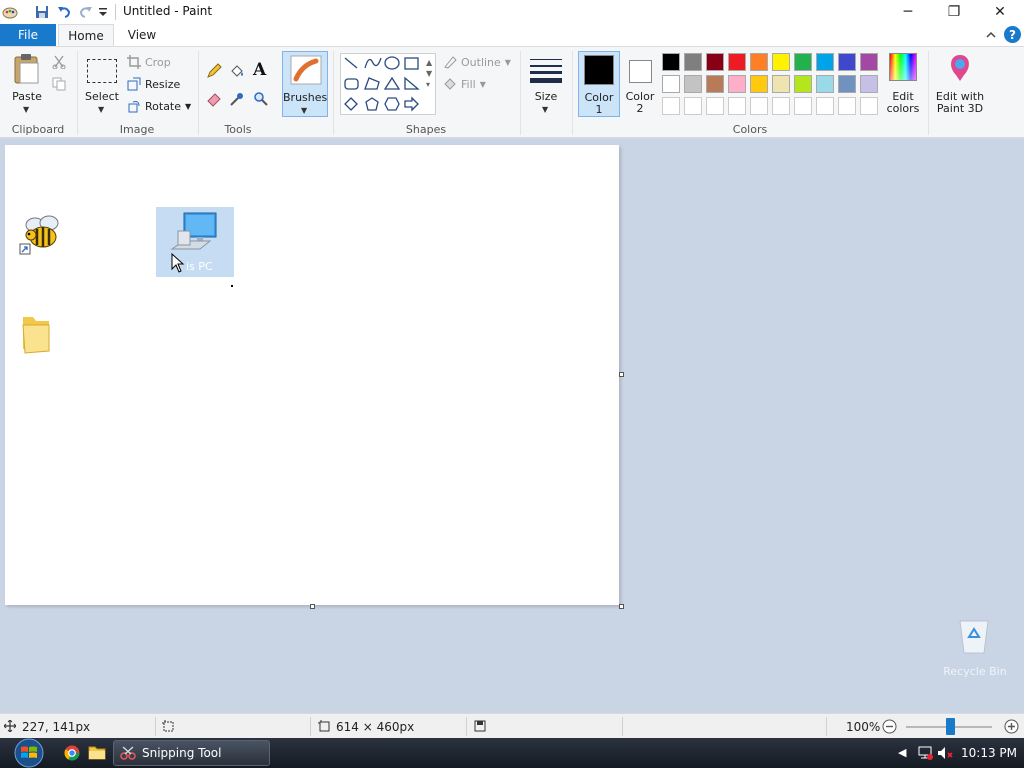 This screenshot has height=768, width=1024. What do you see at coordinates (429, 73) in the screenshot?
I see `shapes-scroll-icons: ▲ ▼ ▾` at bounding box center [429, 73].